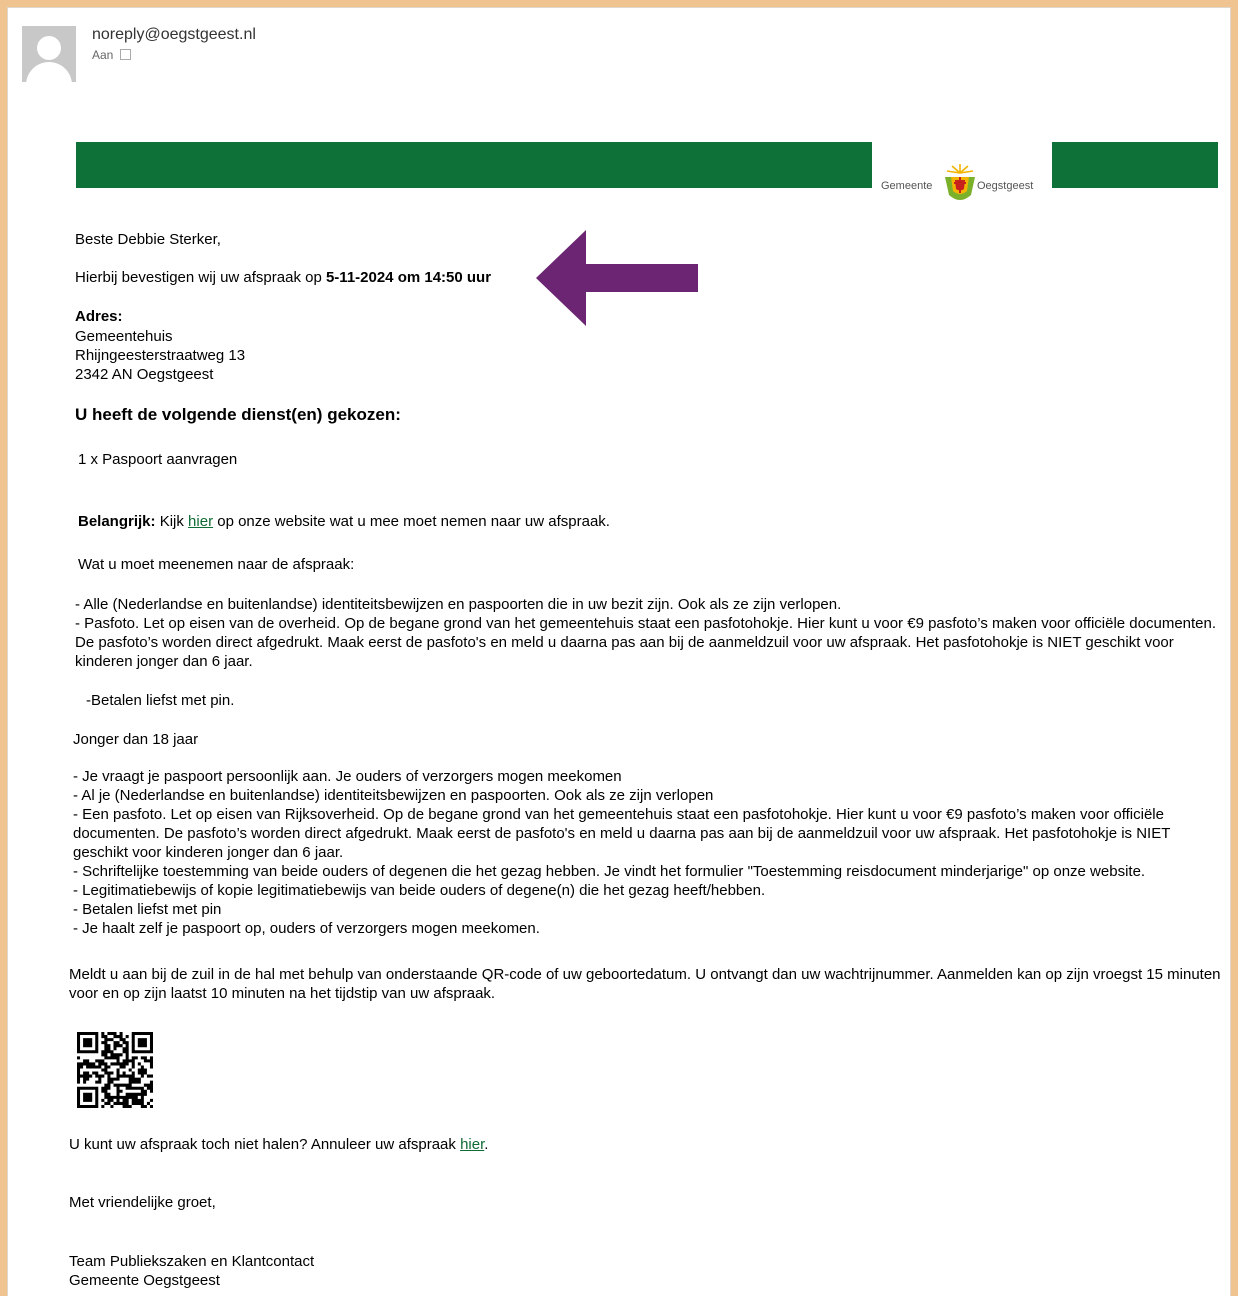 This screenshot has width=1238, height=1296. I want to click on signature-line: Gemeente Oegstgeest, so click(144, 1280).